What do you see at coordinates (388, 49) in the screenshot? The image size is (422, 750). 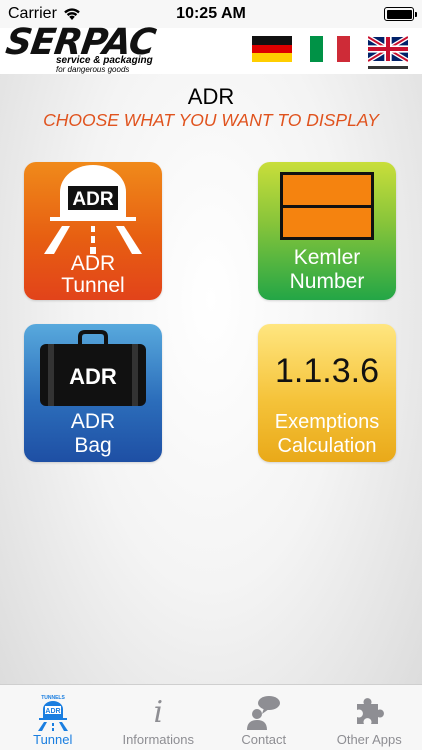 I see `flag-uk-icon` at bounding box center [388, 49].